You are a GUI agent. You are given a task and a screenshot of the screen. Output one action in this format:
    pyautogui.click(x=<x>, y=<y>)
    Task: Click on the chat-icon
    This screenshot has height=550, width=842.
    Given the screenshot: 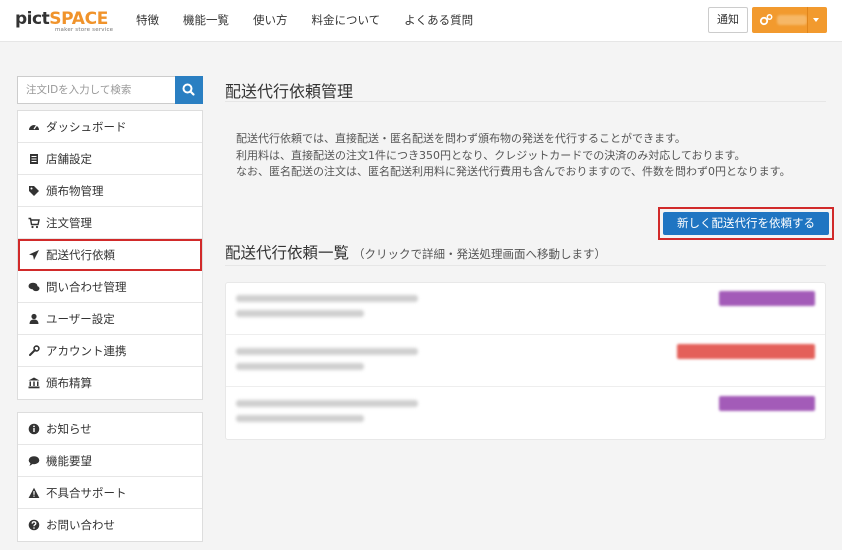 What is the action you would take?
    pyautogui.click(x=34, y=287)
    